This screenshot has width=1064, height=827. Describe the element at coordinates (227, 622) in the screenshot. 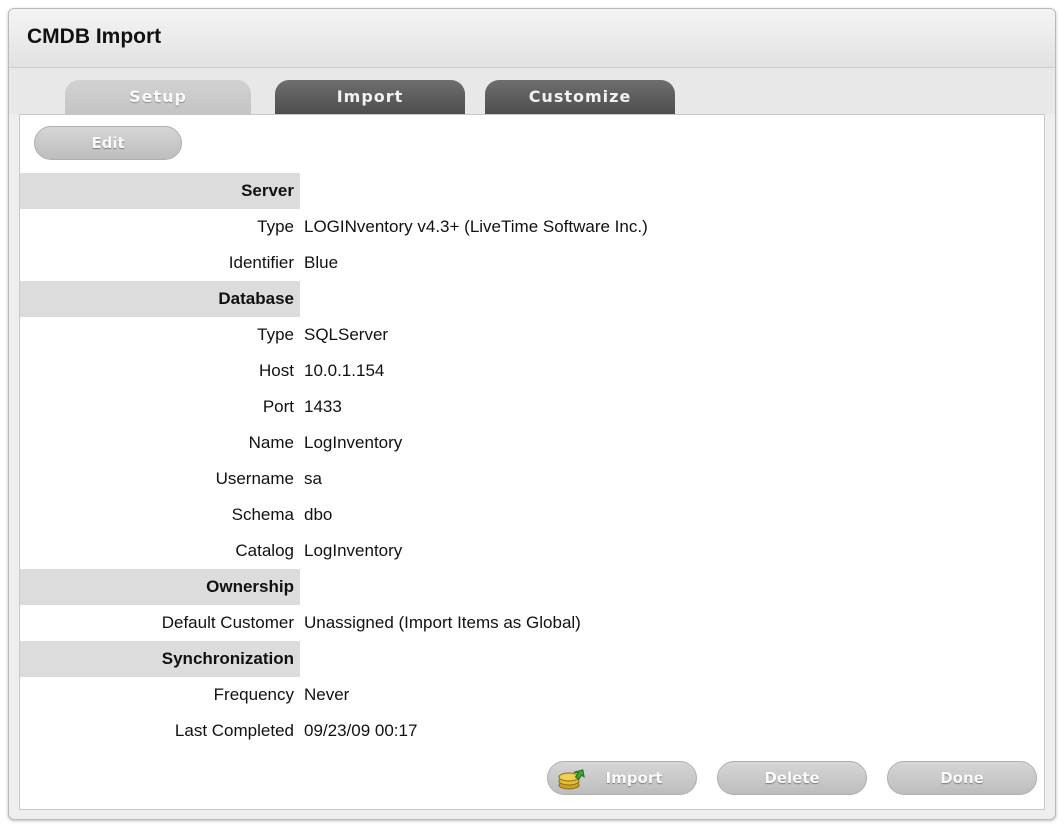

I see `field-label: Default Customer` at that location.